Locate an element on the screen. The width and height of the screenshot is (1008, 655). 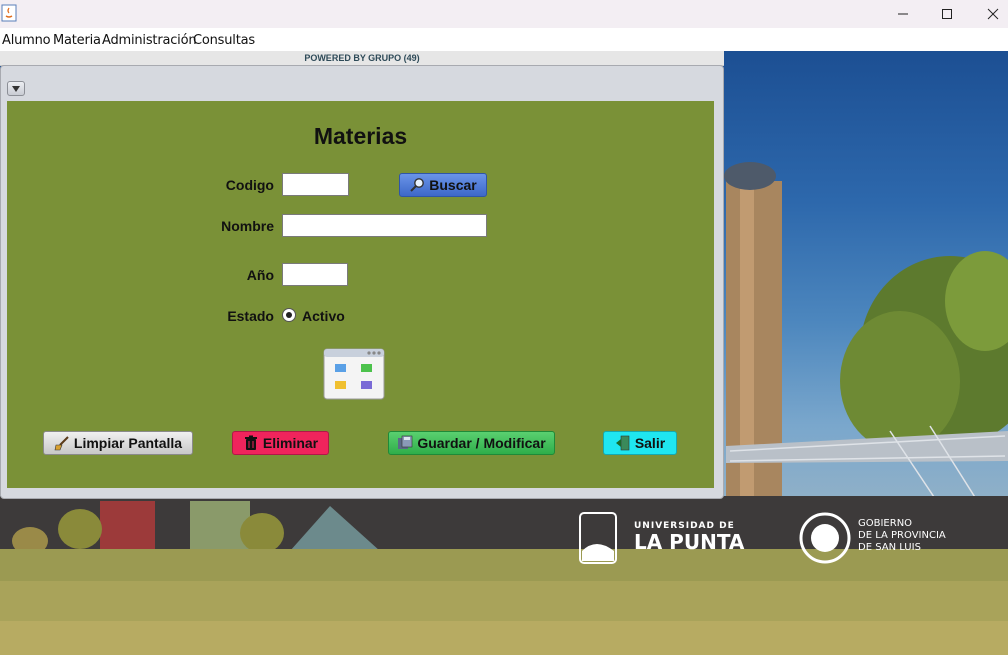
logo-universidad-line2: LA PUNTA is located at coordinates (689, 542).